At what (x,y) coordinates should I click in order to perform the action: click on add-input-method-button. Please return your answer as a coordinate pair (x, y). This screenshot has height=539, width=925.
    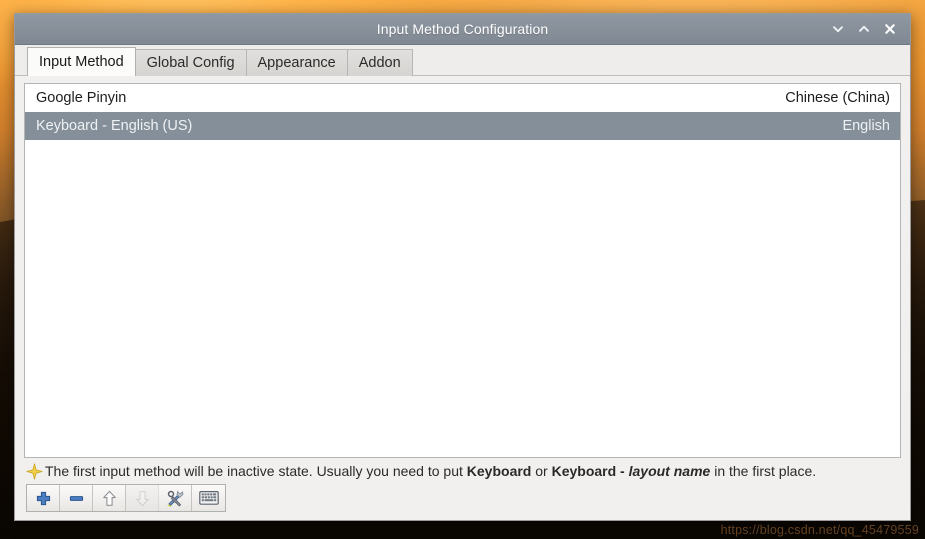
    Looking at the image, I should click on (43, 498).